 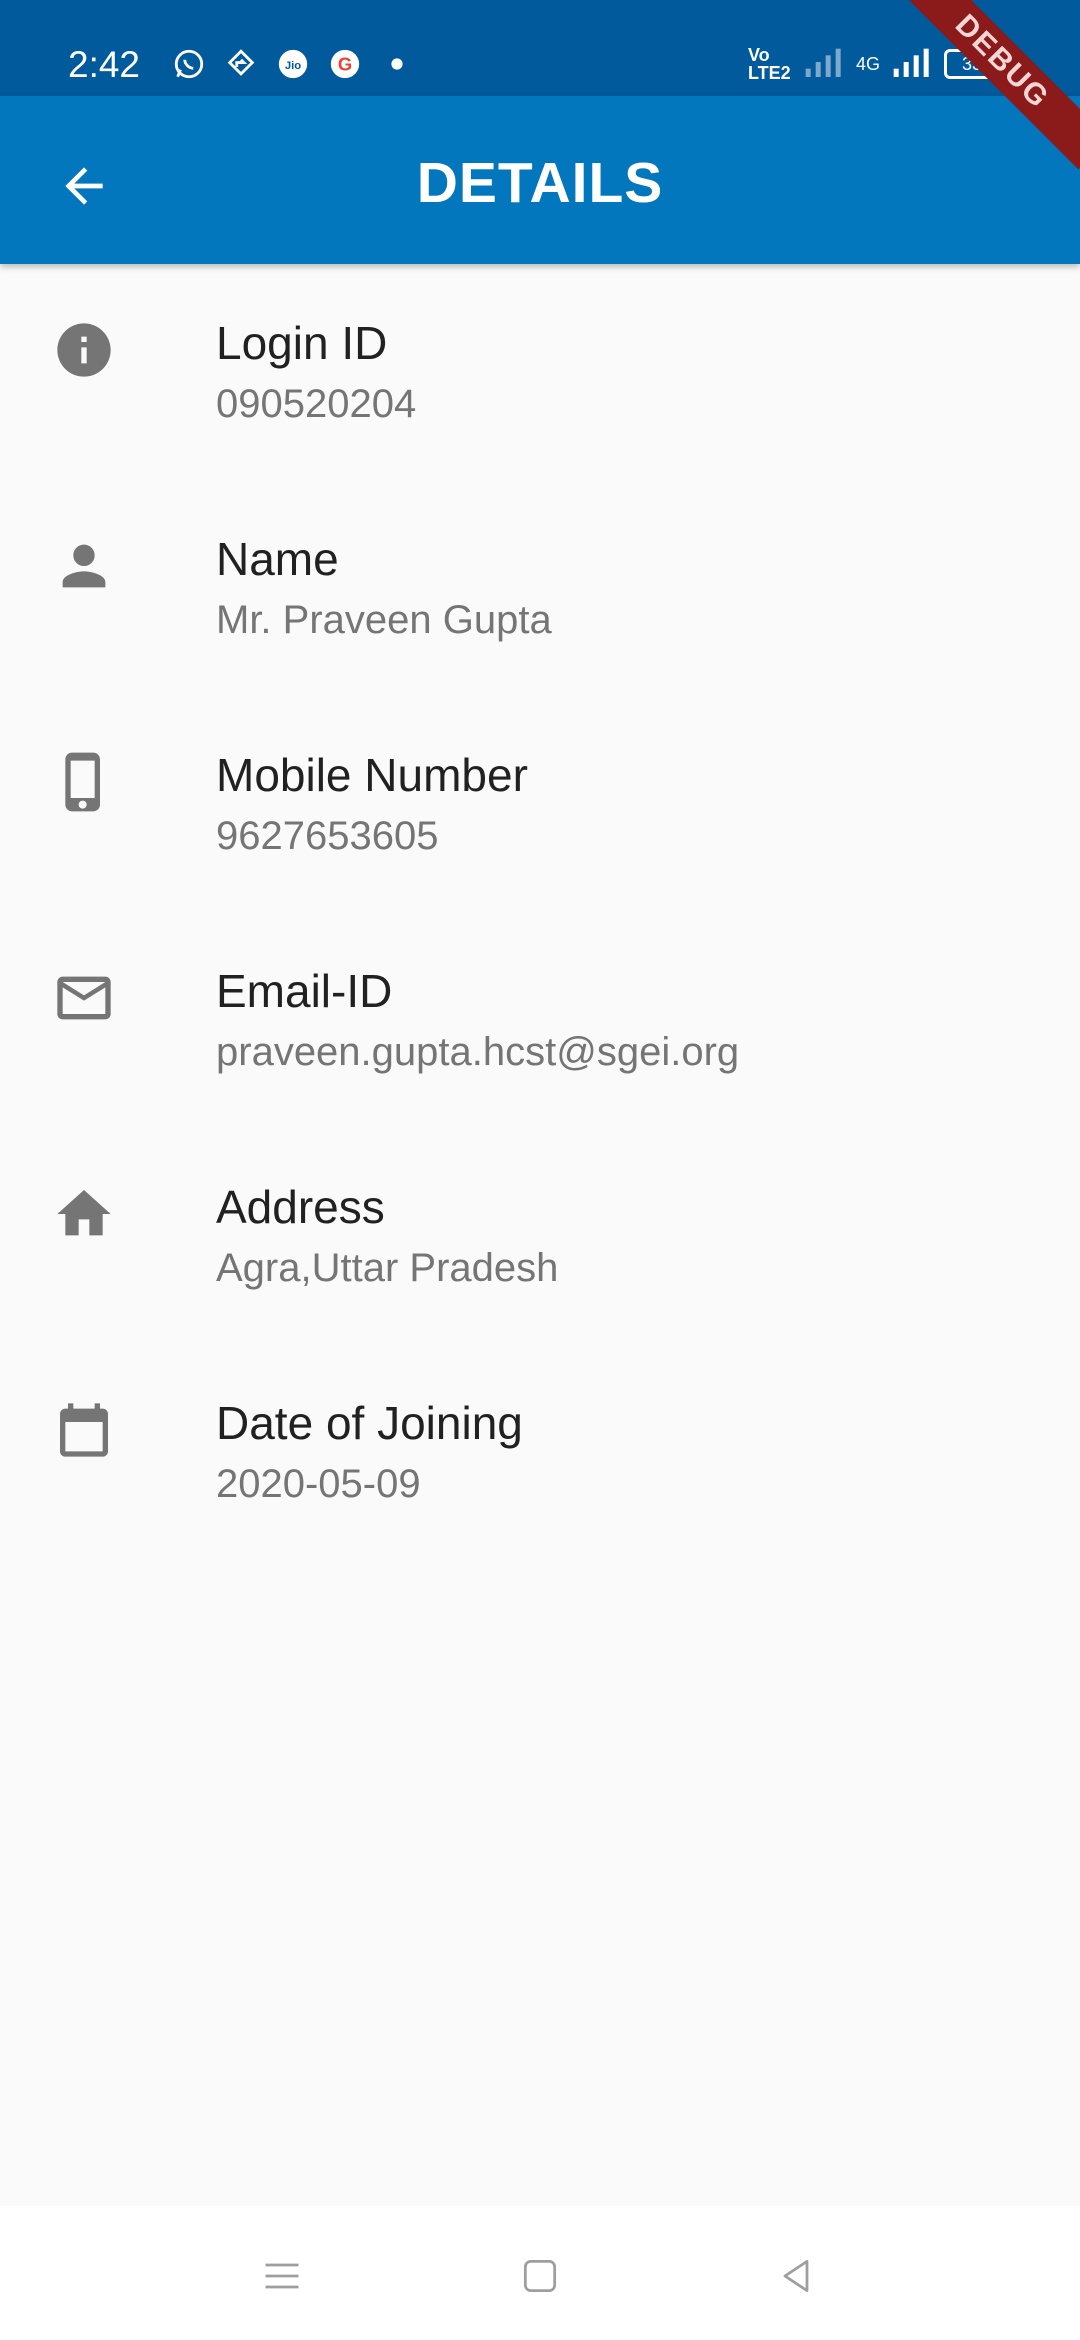 What do you see at coordinates (300, 1207) in the screenshot?
I see `detail-title: Address` at bounding box center [300, 1207].